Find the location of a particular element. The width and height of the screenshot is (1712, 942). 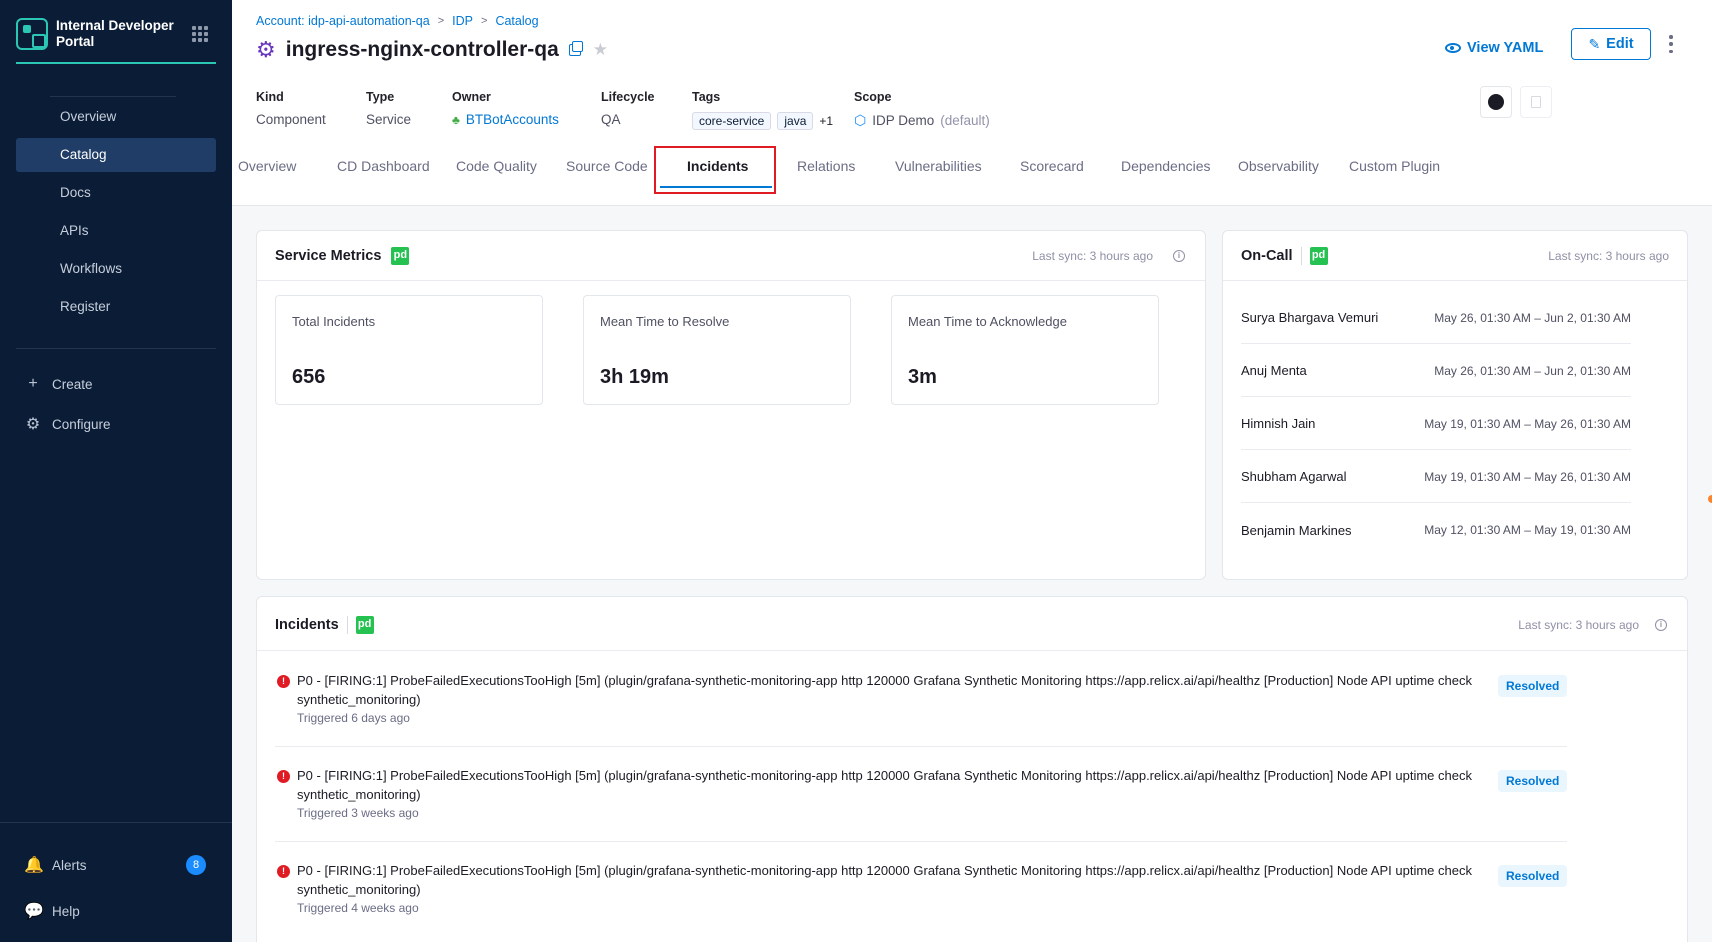

tab-observability: Observability is located at coordinates (1278, 166).